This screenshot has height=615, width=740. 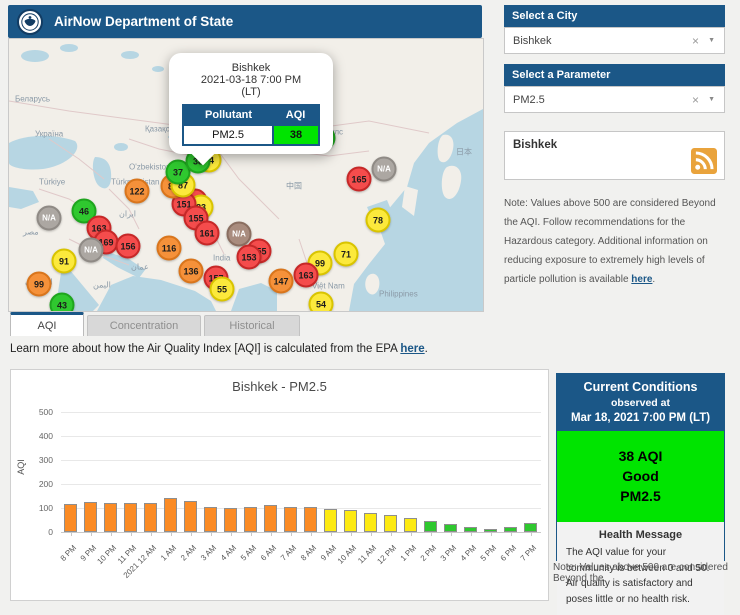 What do you see at coordinates (249, 257) in the screenshot?
I see `aqi-marker: 153` at bounding box center [249, 257].